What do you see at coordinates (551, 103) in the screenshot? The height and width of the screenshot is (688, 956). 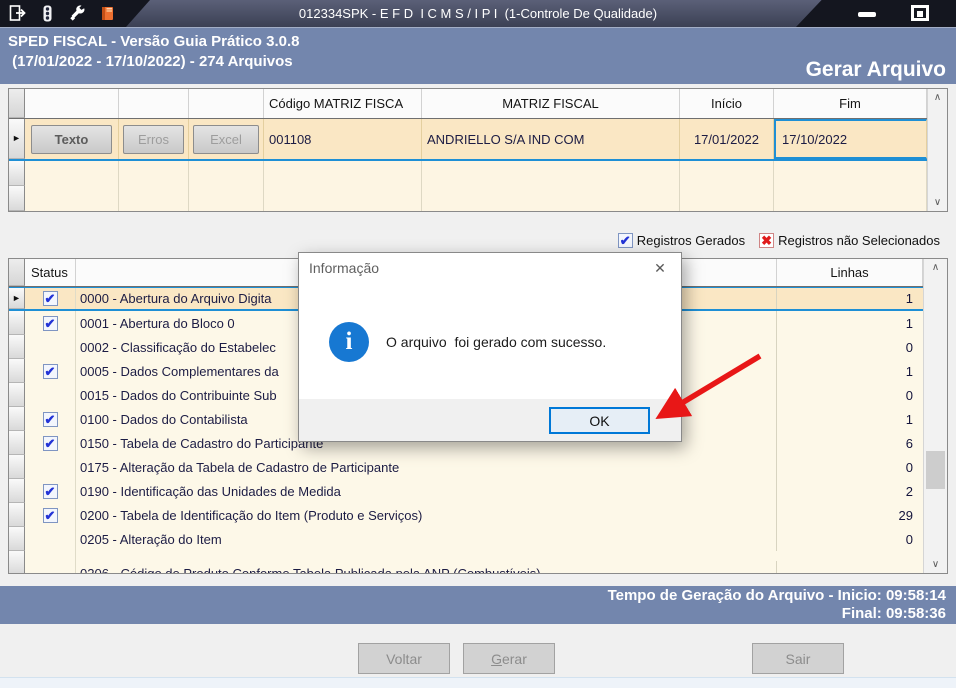 I see `column-header-matriz: MATRIZ FISCAL` at bounding box center [551, 103].